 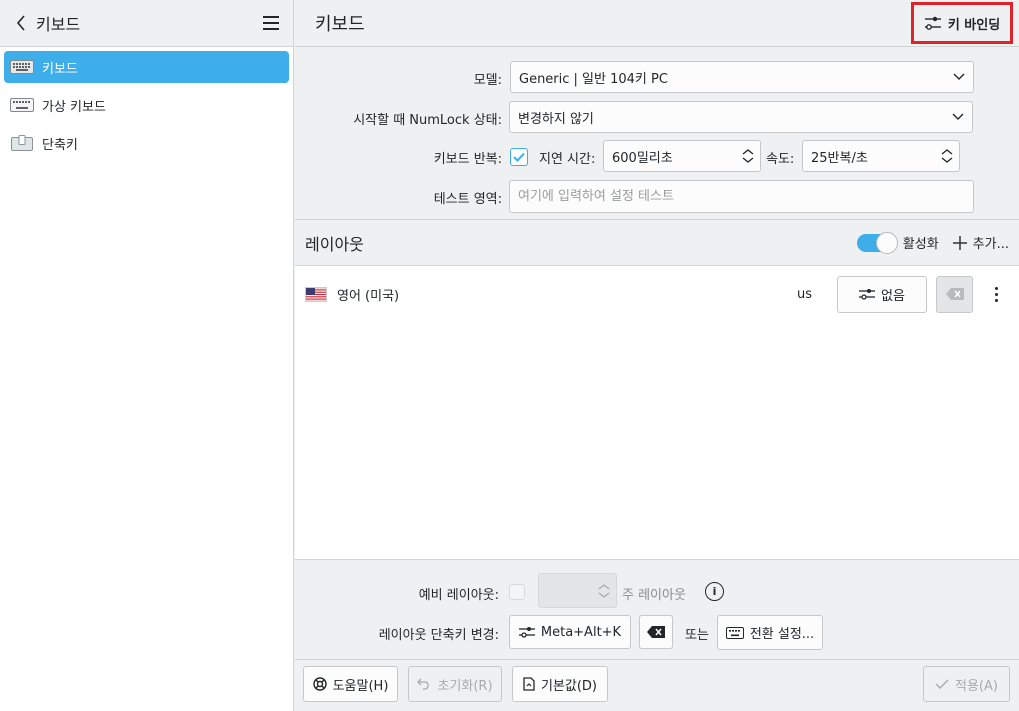 I want to click on spare-layouts-spinbox, so click(x=577, y=590).